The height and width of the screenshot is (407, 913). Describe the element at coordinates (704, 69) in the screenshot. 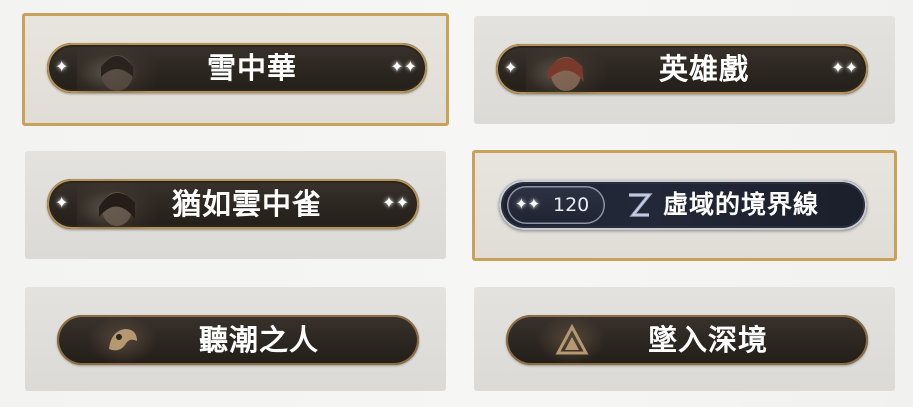

I see `quest-title: 英雄戲` at that location.